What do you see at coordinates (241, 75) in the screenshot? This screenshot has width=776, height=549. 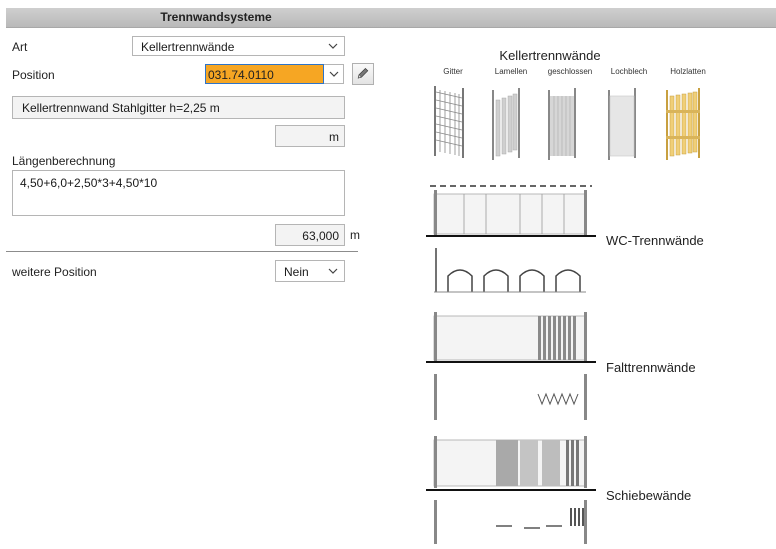 I see `position-value: 031.74.0110` at bounding box center [241, 75].